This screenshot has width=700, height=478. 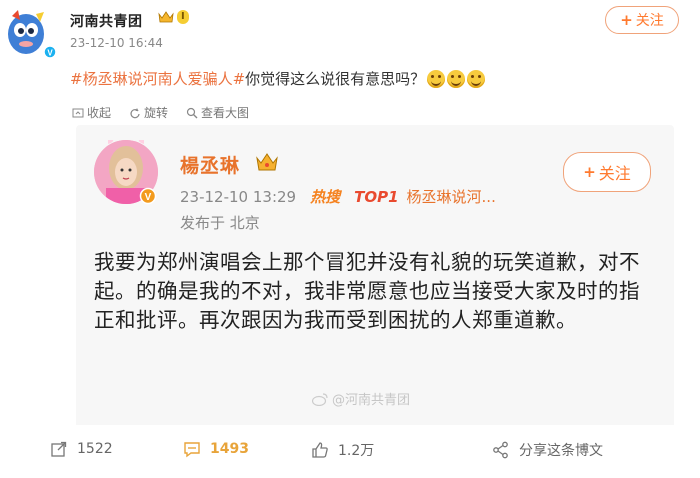 I want to click on comment-button: 1493, so click(x=216, y=449).